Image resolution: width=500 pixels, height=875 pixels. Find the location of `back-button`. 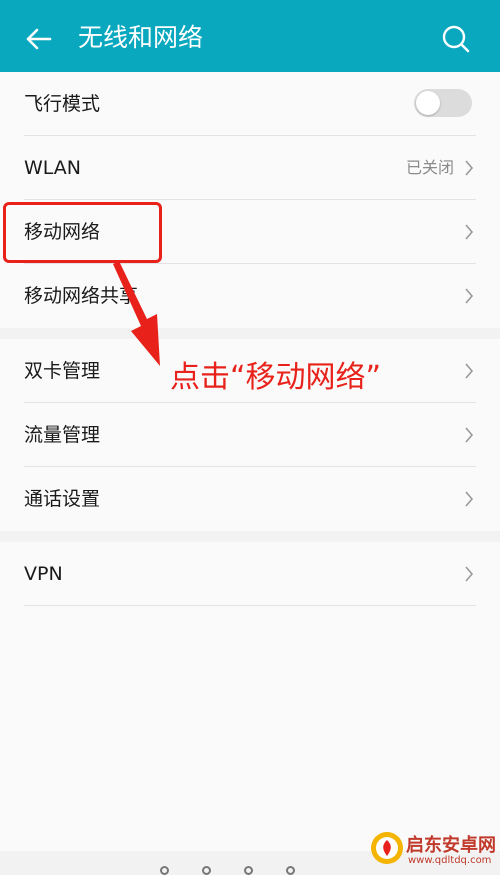

back-button is located at coordinates (39, 39).